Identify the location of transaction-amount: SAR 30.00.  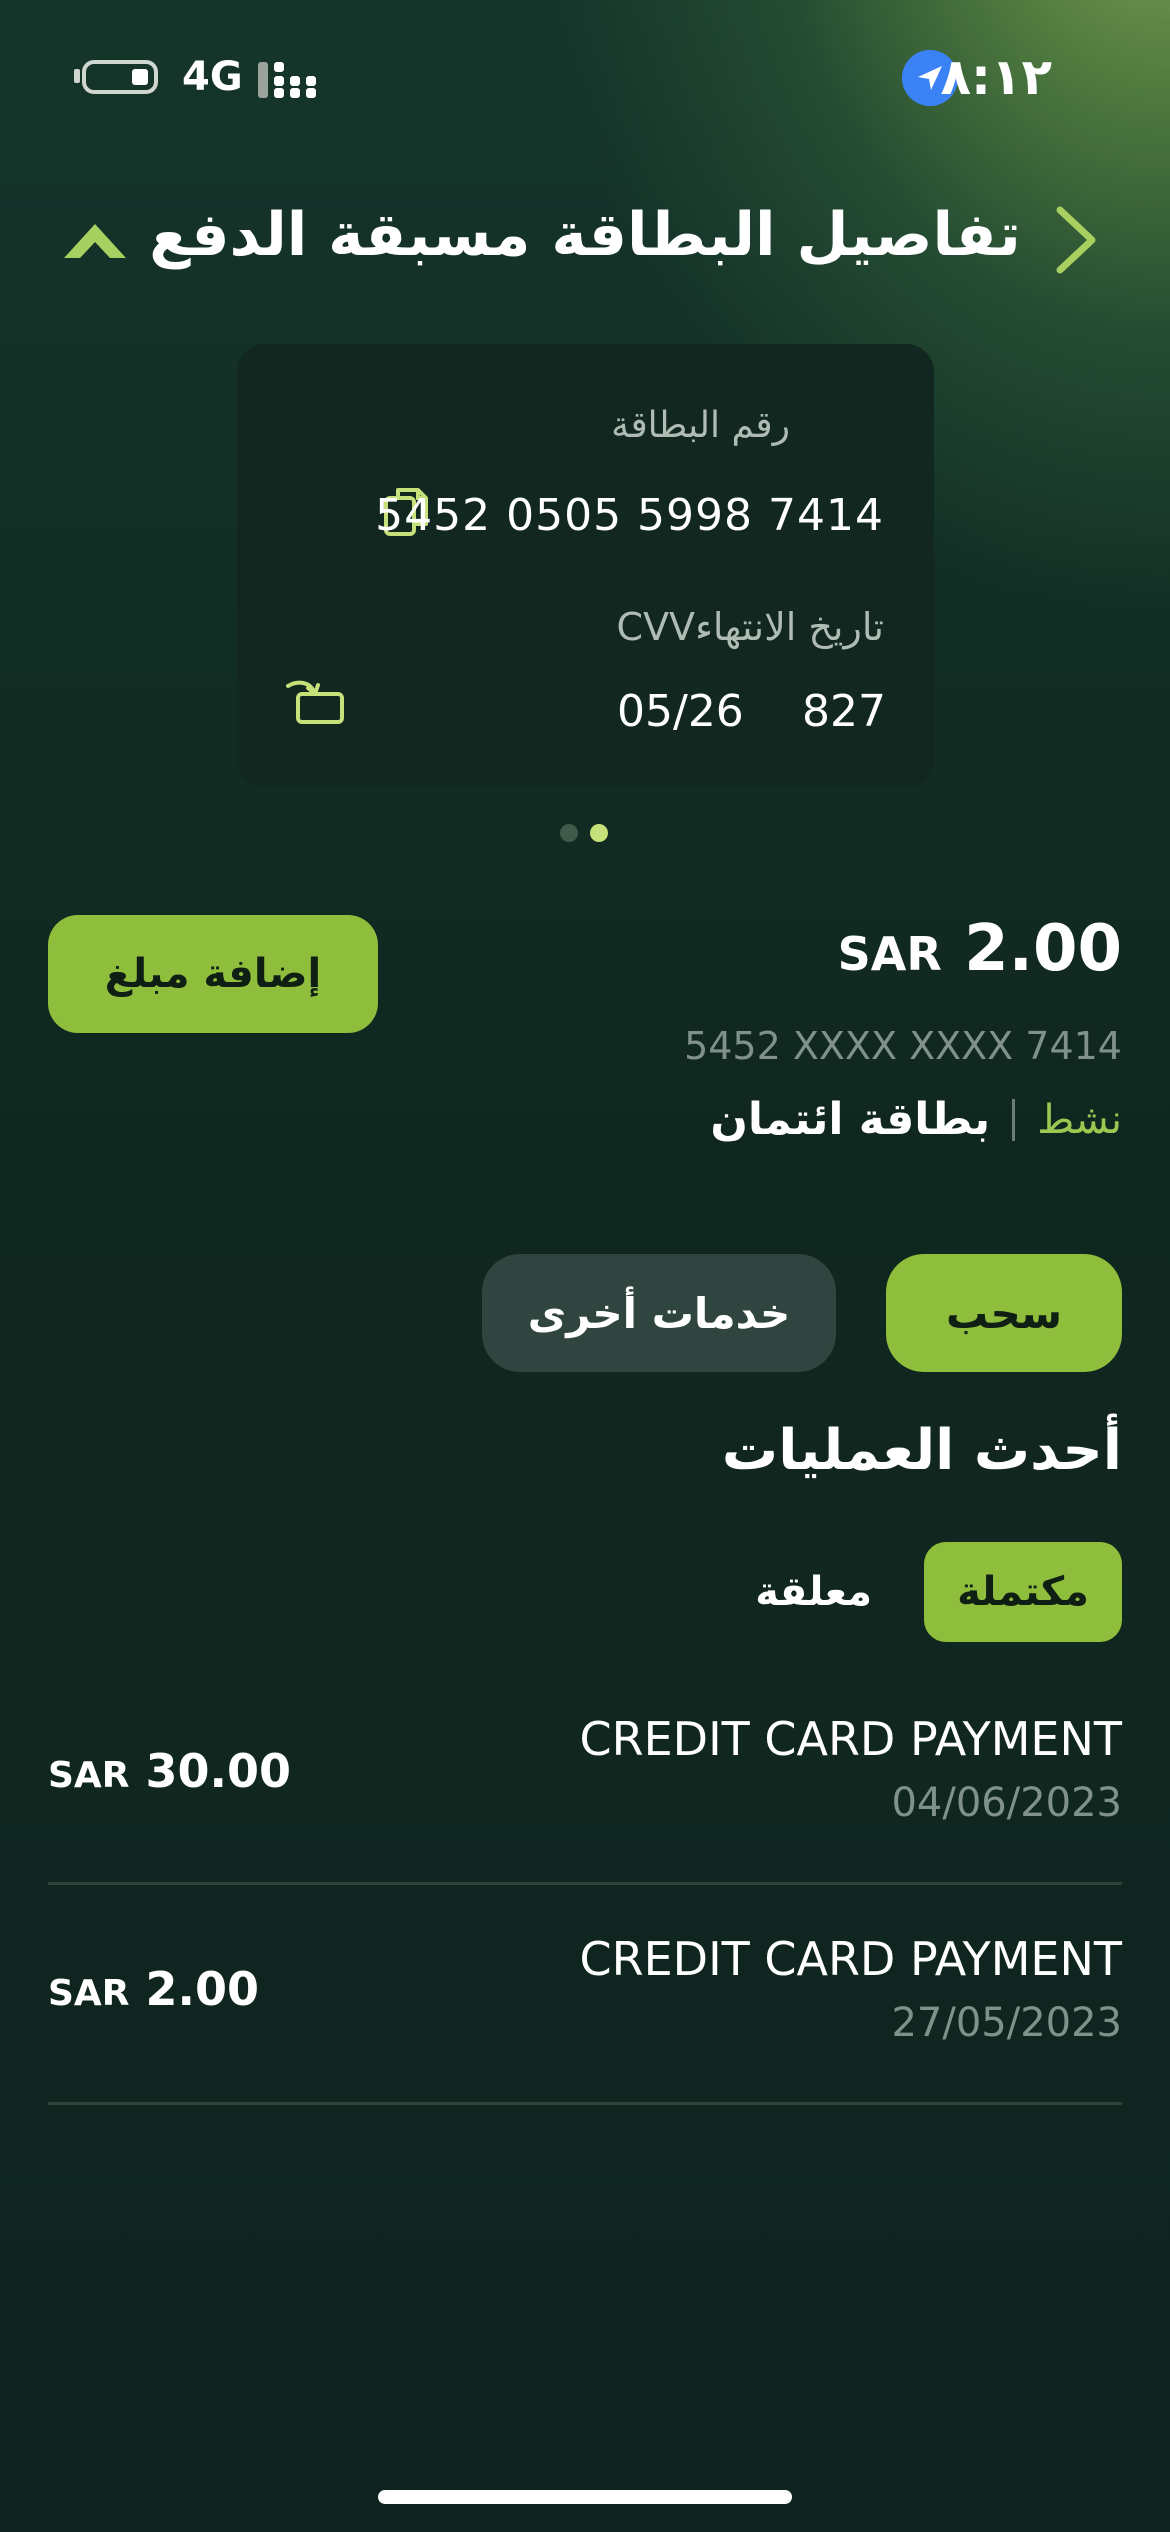
(169, 1771).